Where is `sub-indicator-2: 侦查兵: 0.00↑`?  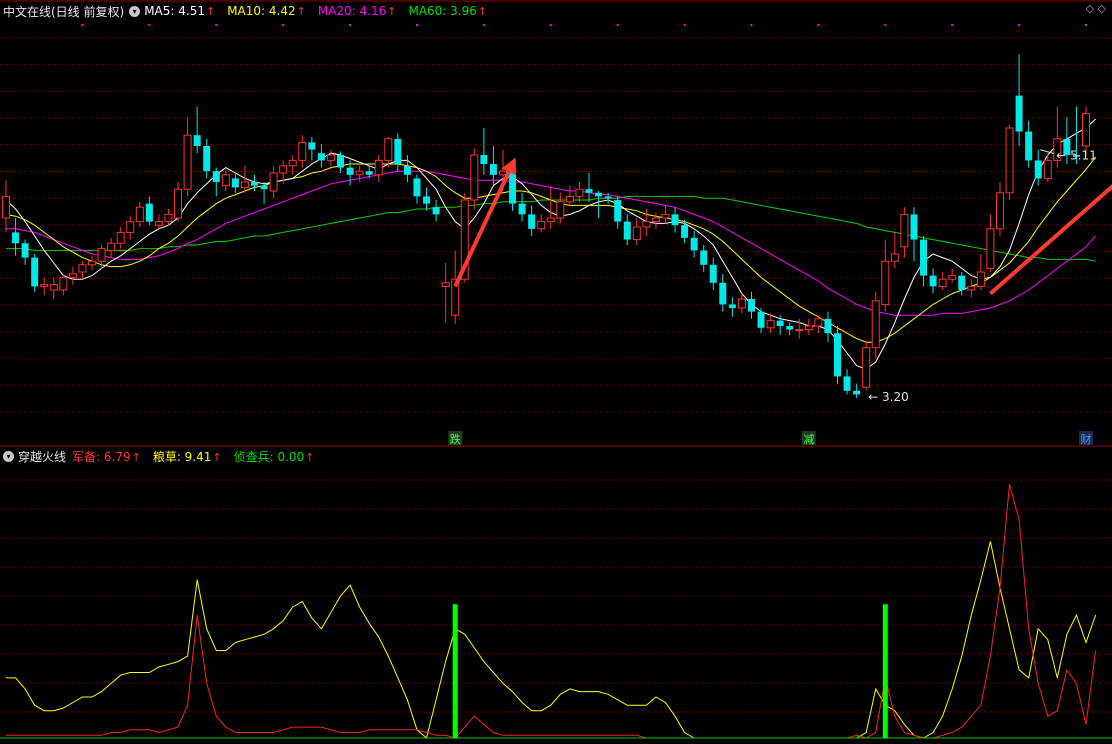
sub-indicator-2: 侦查兵: 0.00↑ is located at coordinates (274, 457).